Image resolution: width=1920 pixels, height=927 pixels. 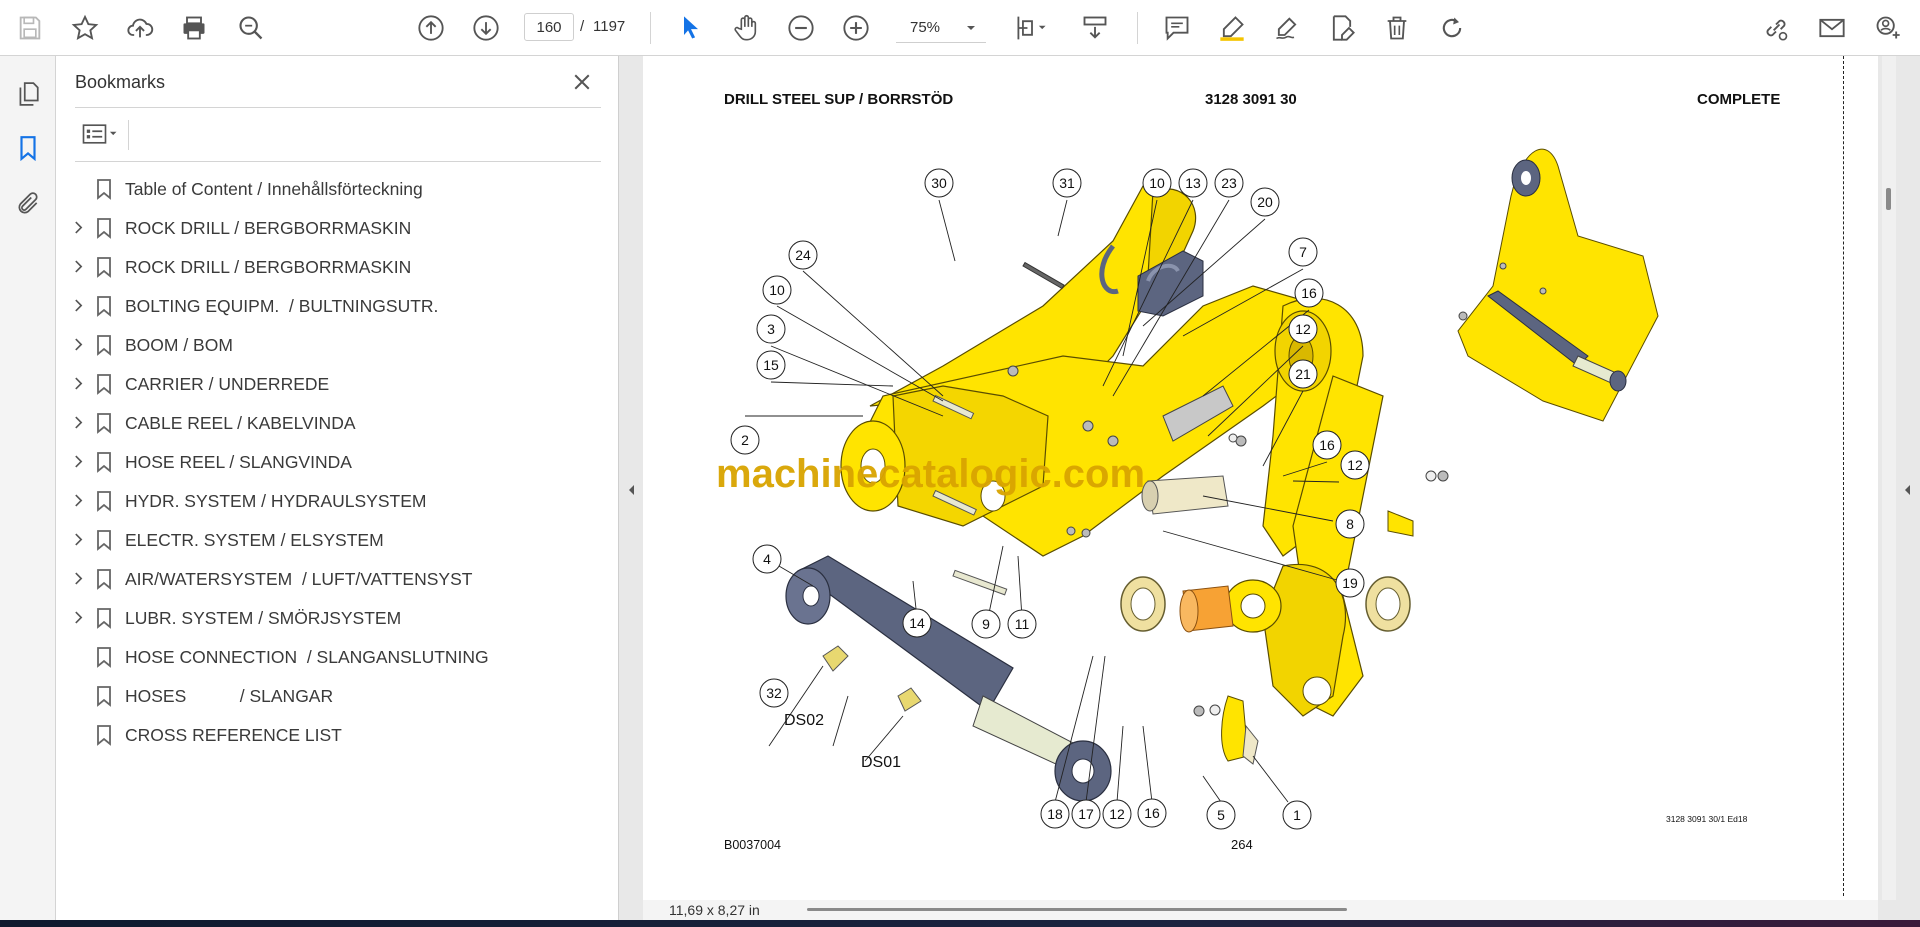 What do you see at coordinates (1287, 28) in the screenshot?
I see `draw-signature-icon` at bounding box center [1287, 28].